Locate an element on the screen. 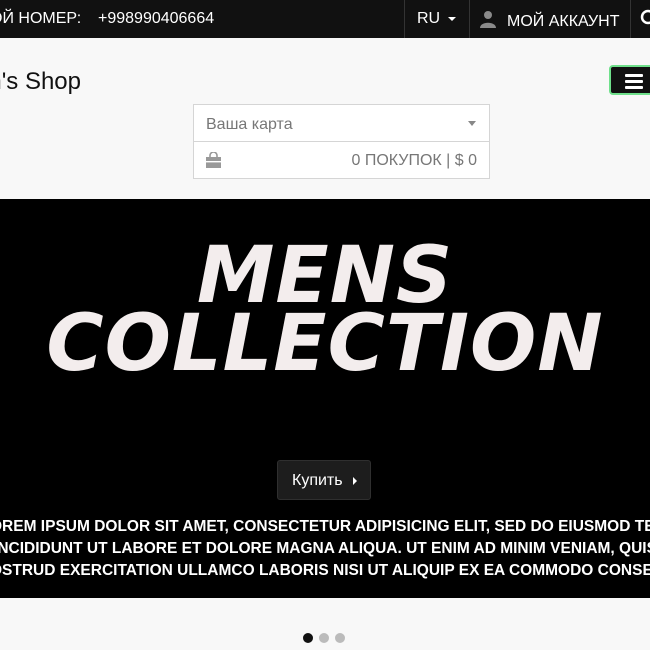  account-link: МОЙ АККАУНТ is located at coordinates (549, 20).